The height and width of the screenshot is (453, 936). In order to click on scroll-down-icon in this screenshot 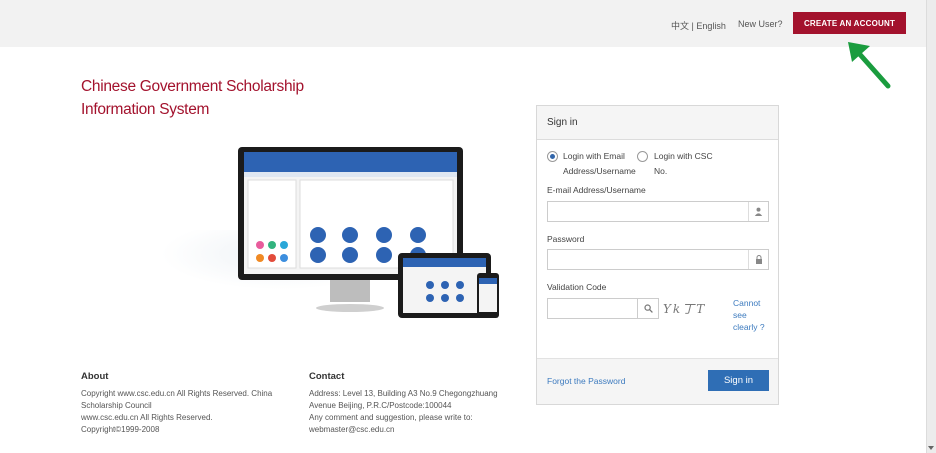, I will do `click(931, 448)`.